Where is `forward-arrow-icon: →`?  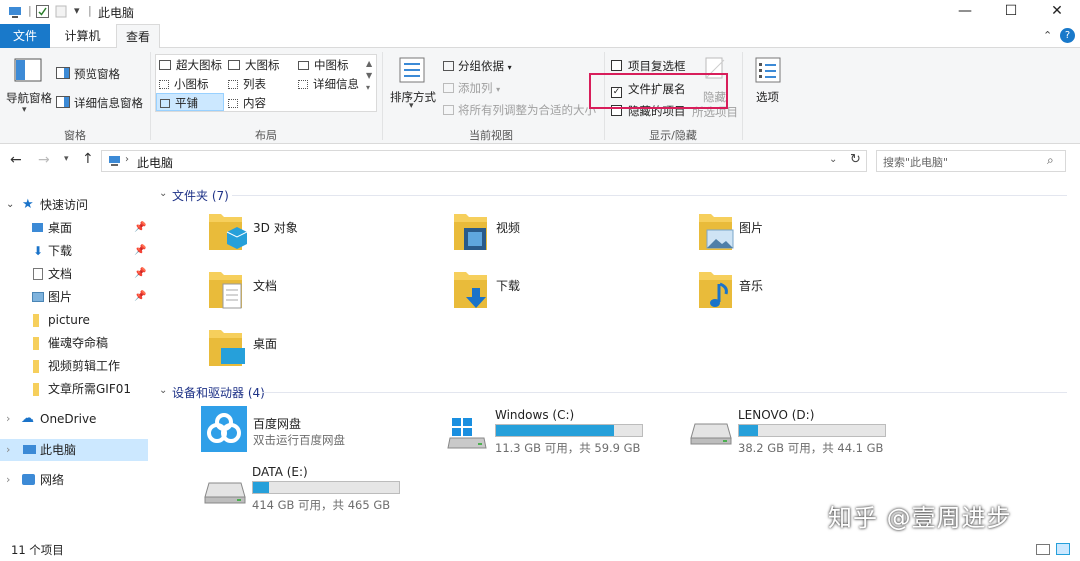 forward-arrow-icon: → is located at coordinates (44, 160).